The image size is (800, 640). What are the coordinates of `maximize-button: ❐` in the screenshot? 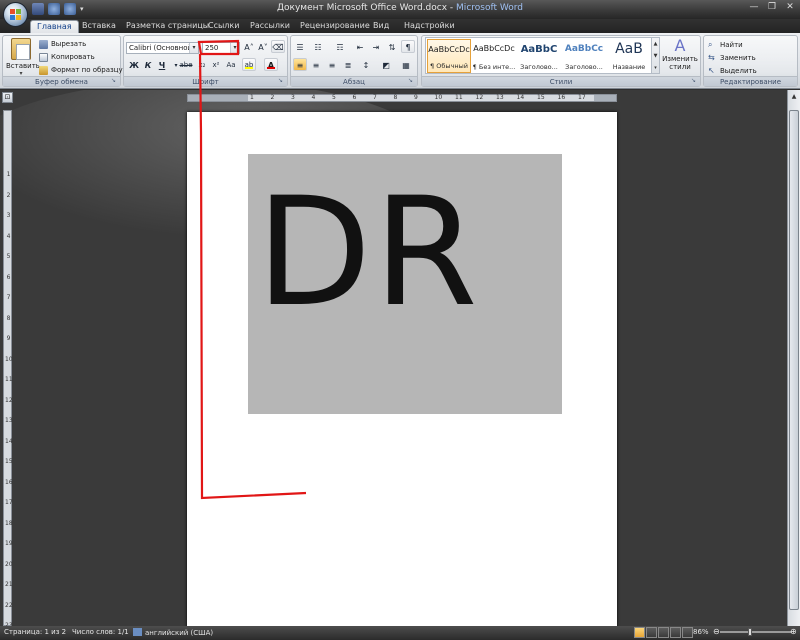 It's located at (772, 7).